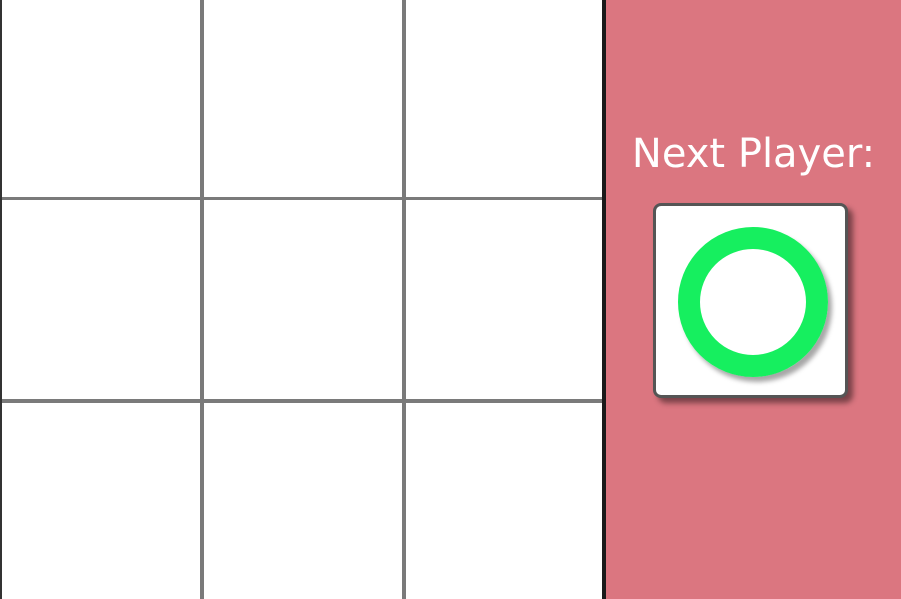  I want to click on next-player-label: Next Player:, so click(753, 154).